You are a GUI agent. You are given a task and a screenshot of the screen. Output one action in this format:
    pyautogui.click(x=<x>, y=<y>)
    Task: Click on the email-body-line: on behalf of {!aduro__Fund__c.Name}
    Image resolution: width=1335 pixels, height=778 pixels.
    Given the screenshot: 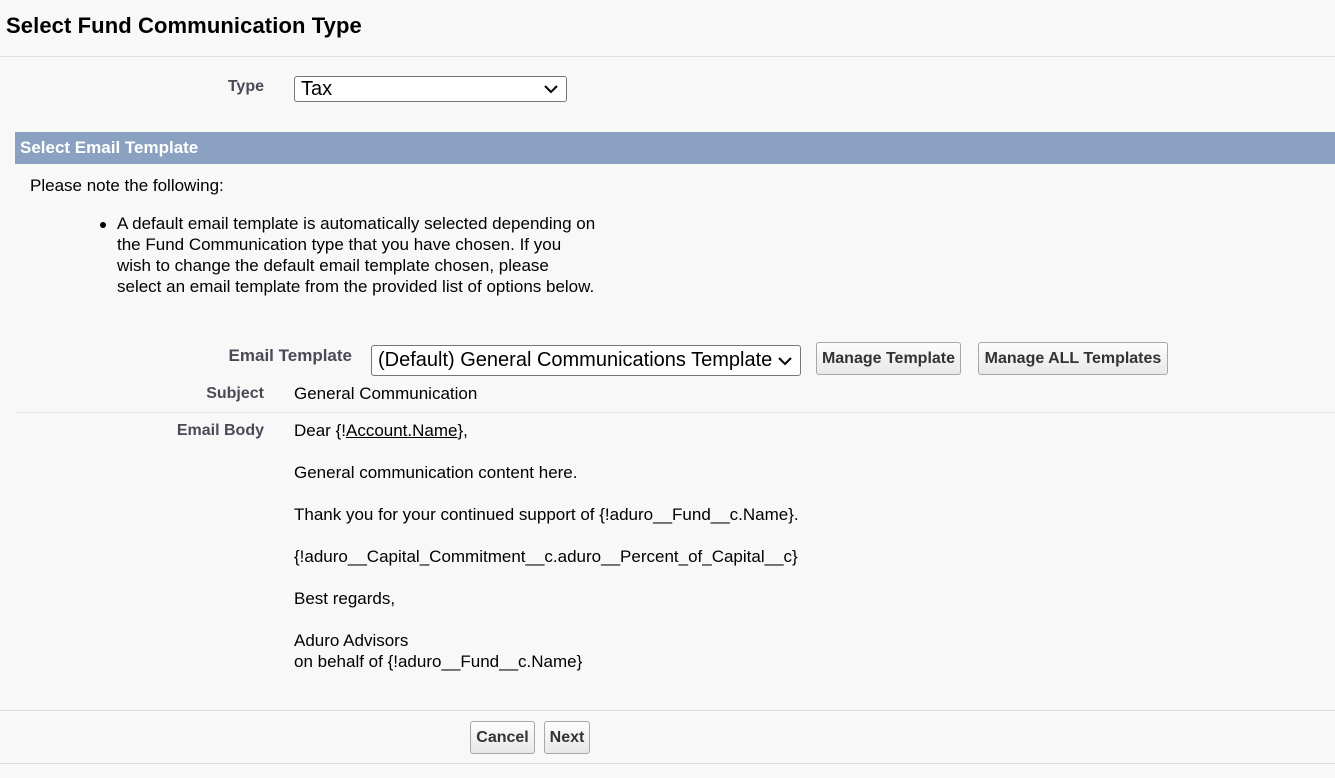 What is the action you would take?
    pyautogui.click(x=438, y=661)
    